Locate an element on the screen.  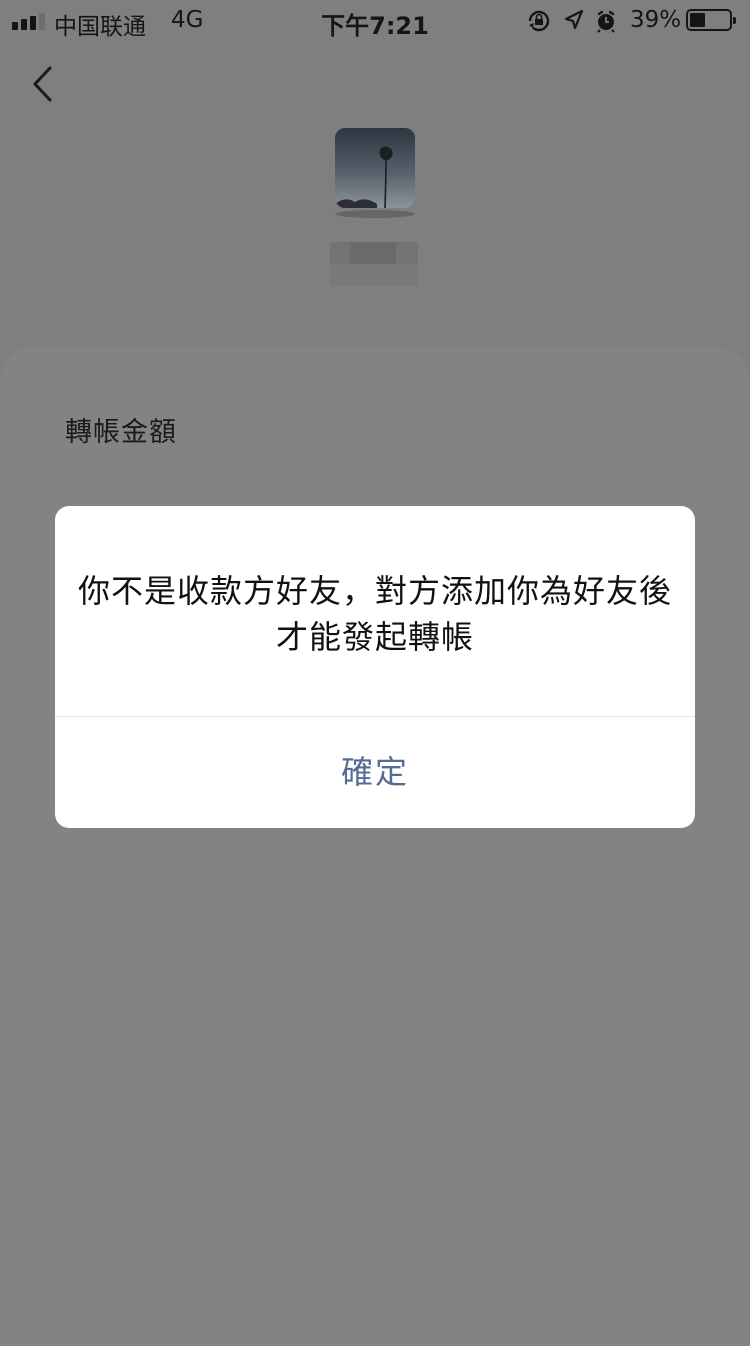
battery-percent: 39% is located at coordinates (656, 20).